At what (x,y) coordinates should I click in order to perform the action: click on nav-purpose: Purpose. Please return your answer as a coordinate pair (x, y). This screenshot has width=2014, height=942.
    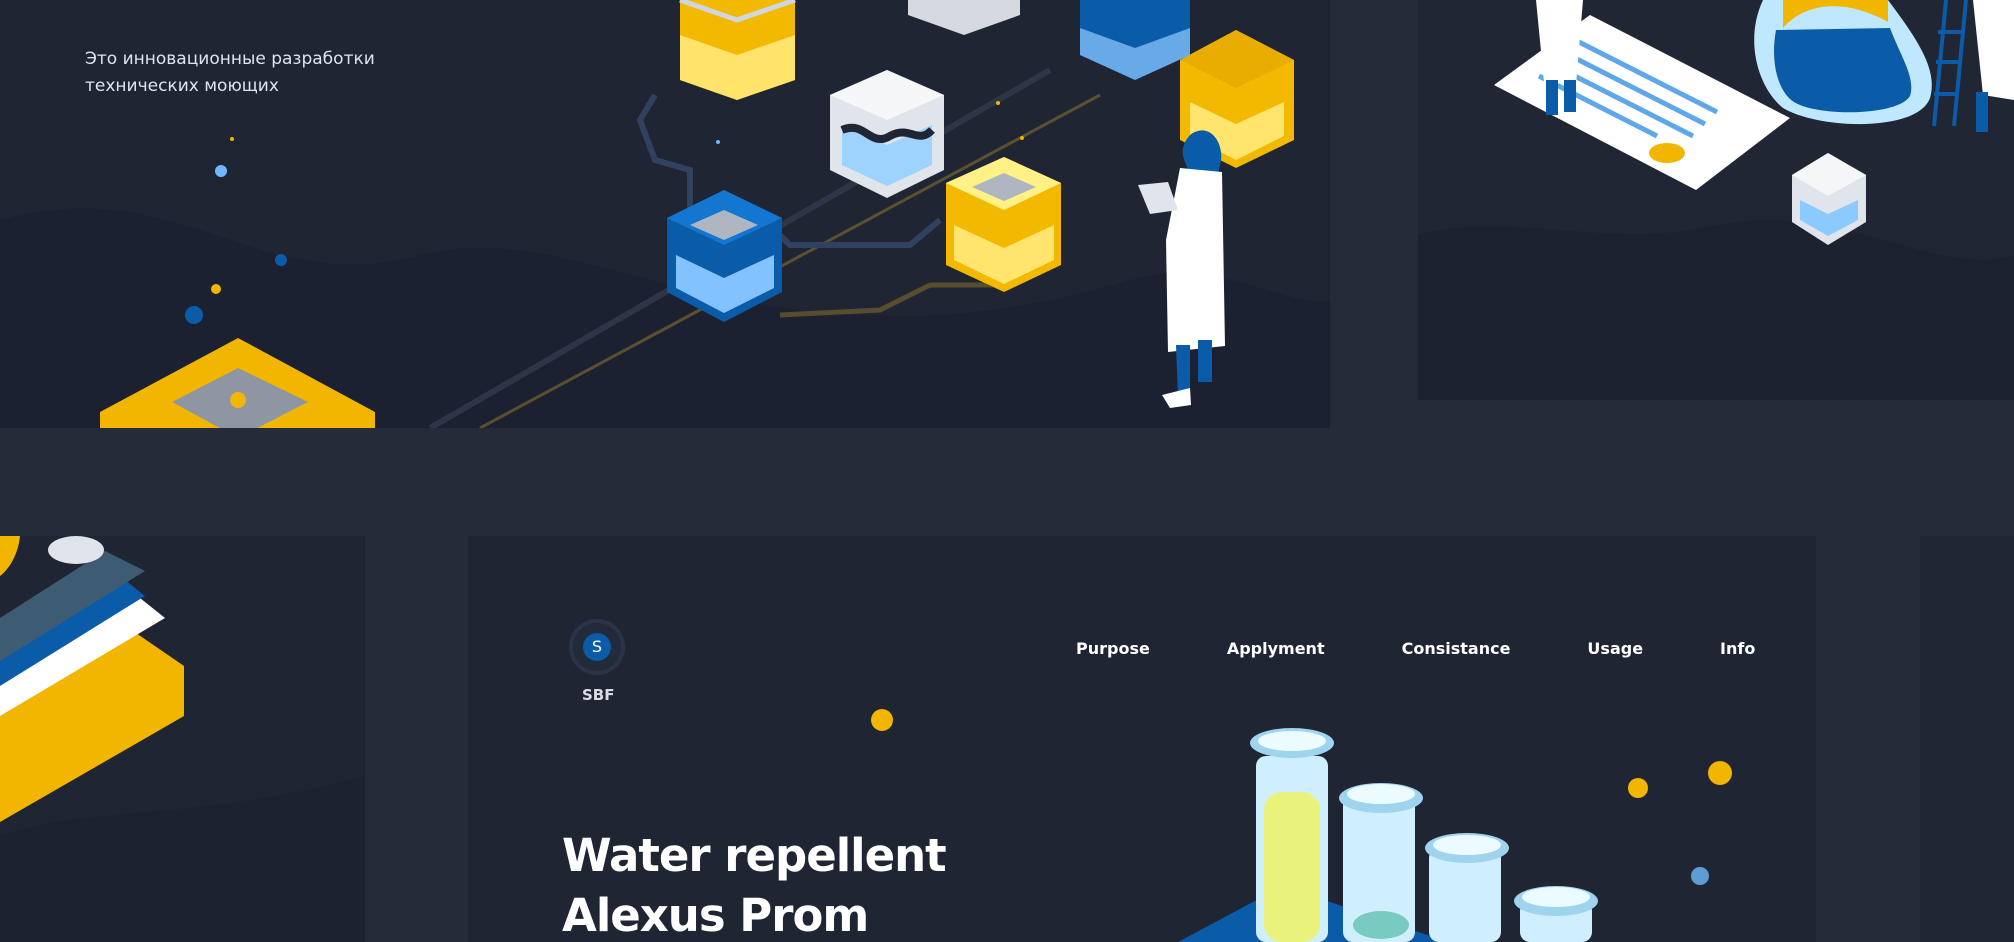
    Looking at the image, I should click on (1113, 648).